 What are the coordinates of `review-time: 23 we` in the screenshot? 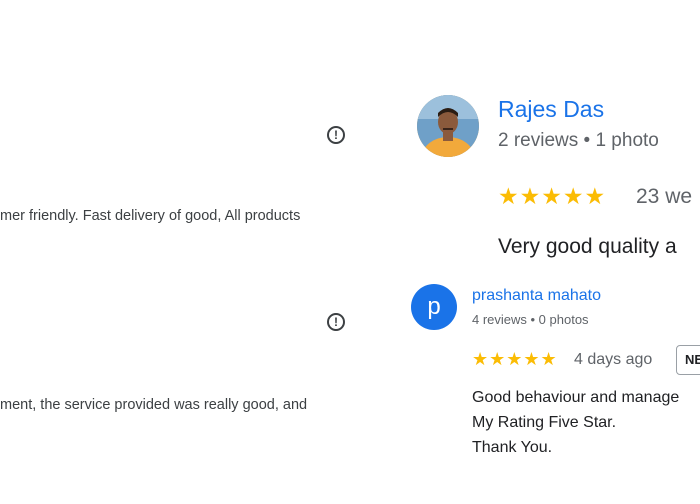 It's located at (664, 196).